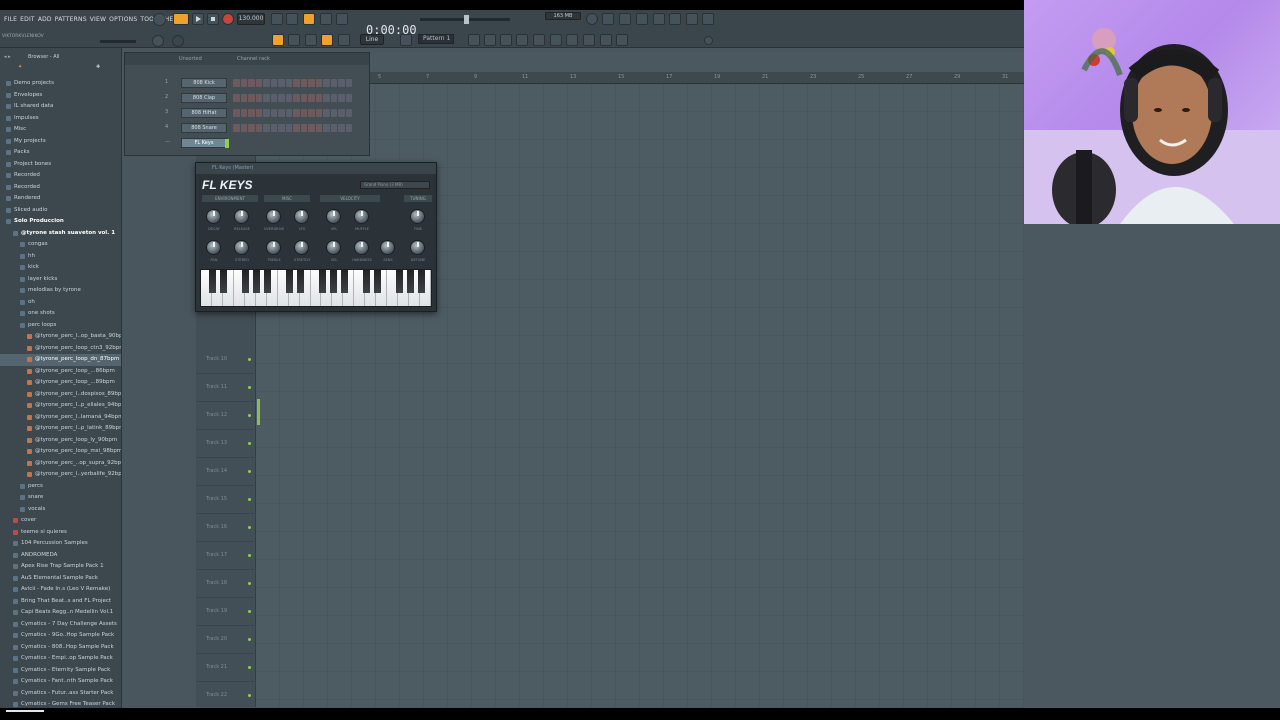 The height and width of the screenshot is (720, 1280). What do you see at coordinates (45, 19) in the screenshot?
I see `menu-add: ADD` at bounding box center [45, 19].